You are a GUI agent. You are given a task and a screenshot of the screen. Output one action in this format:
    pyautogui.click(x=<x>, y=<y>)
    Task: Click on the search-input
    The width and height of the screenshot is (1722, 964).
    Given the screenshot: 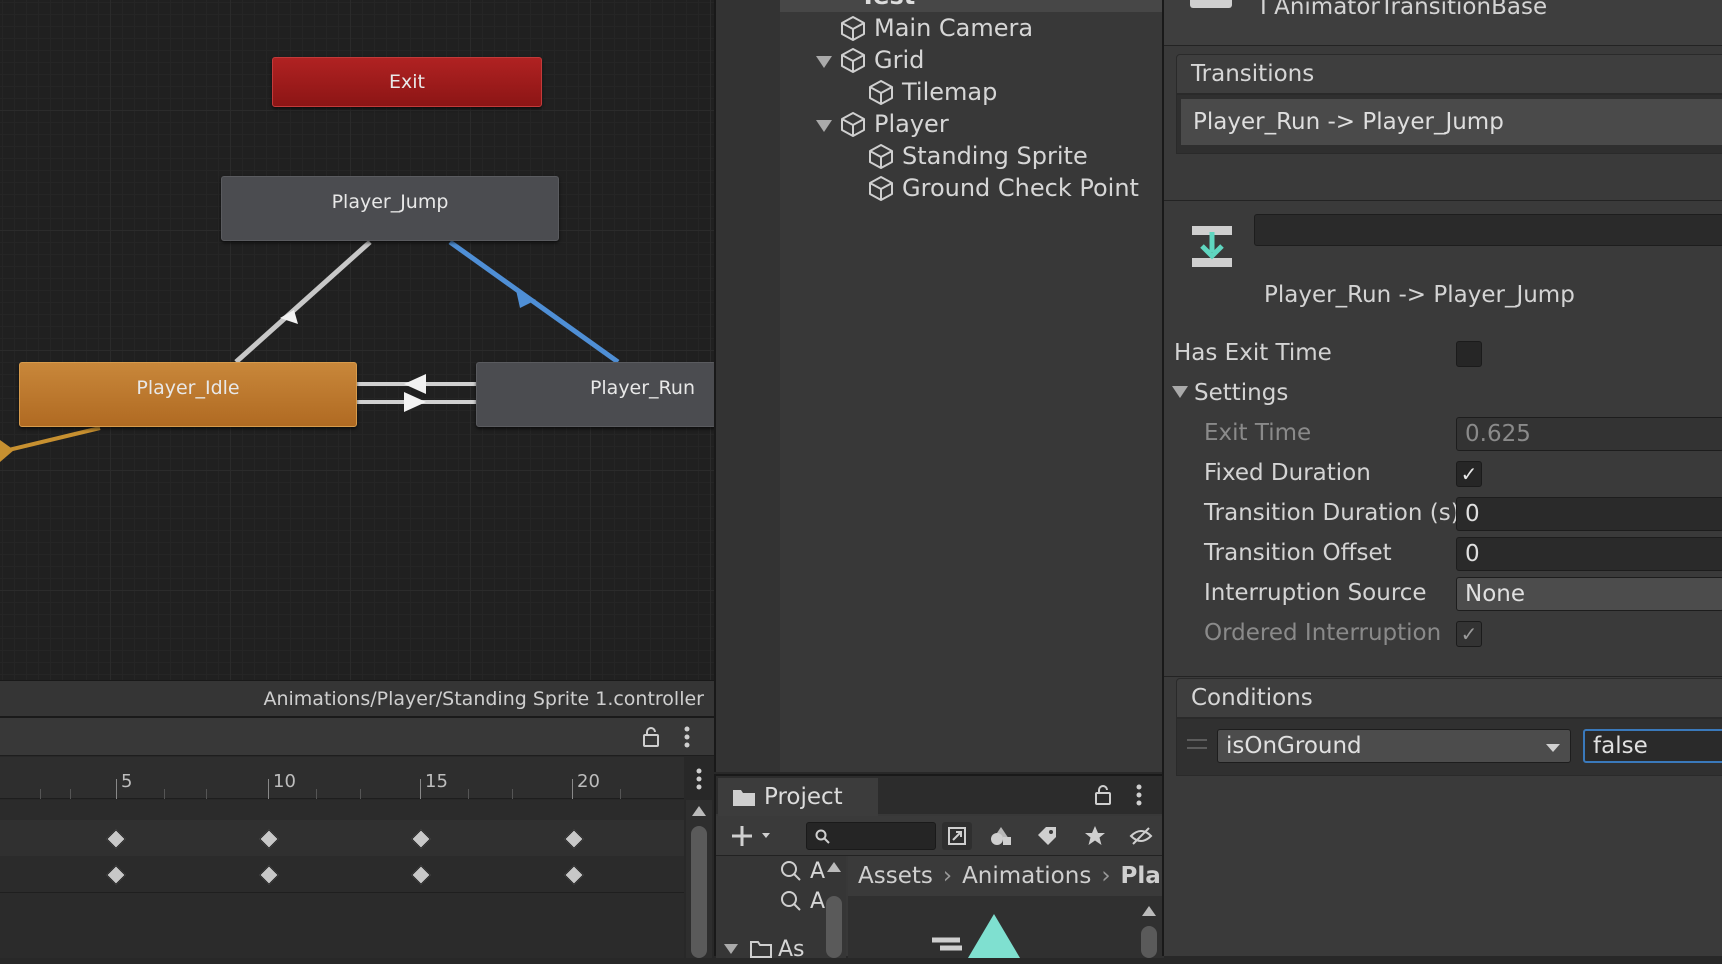 What is the action you would take?
    pyautogui.click(x=871, y=836)
    